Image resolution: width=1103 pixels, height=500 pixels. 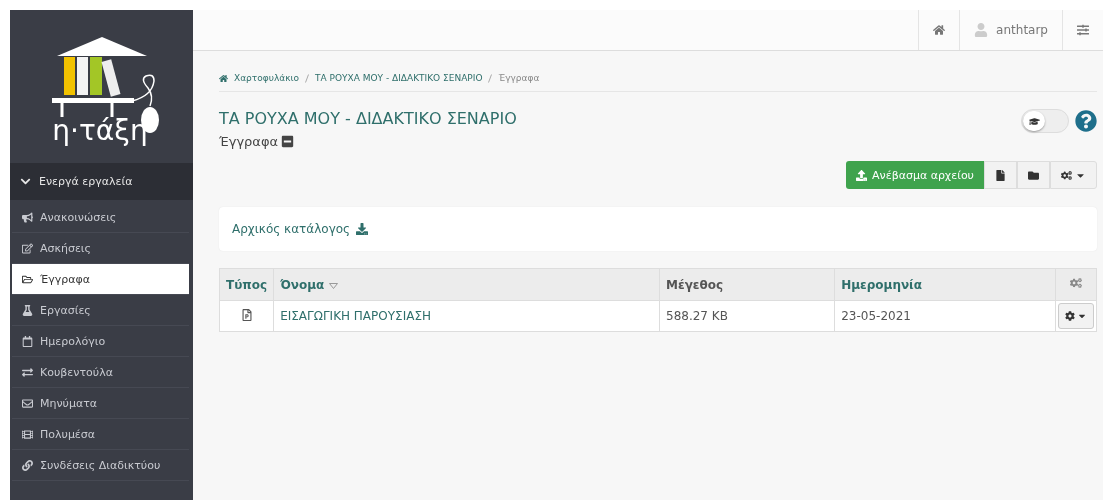 What do you see at coordinates (362, 229) in the screenshot?
I see `download-icon` at bounding box center [362, 229].